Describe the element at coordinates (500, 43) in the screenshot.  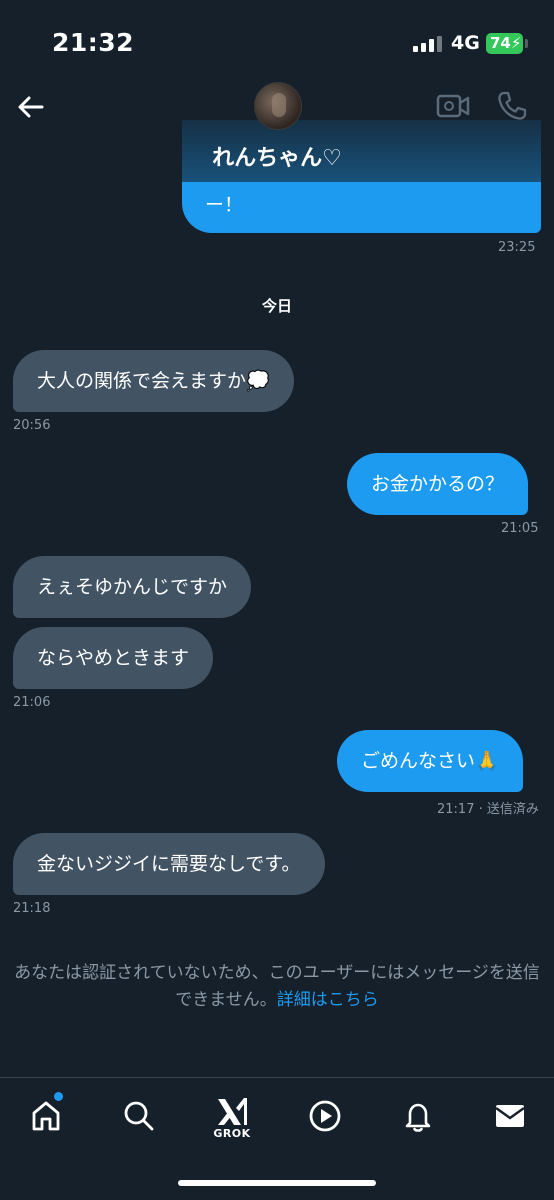
I see `battery-level: 74` at that location.